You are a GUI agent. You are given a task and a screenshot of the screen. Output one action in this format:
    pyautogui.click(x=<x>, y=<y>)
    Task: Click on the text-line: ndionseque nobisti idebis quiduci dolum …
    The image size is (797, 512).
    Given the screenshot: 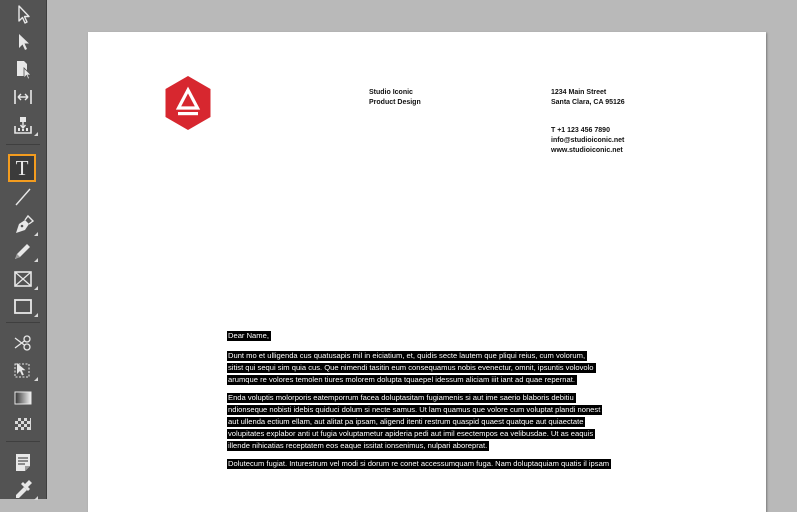 What is the action you would take?
    pyautogui.click(x=415, y=410)
    